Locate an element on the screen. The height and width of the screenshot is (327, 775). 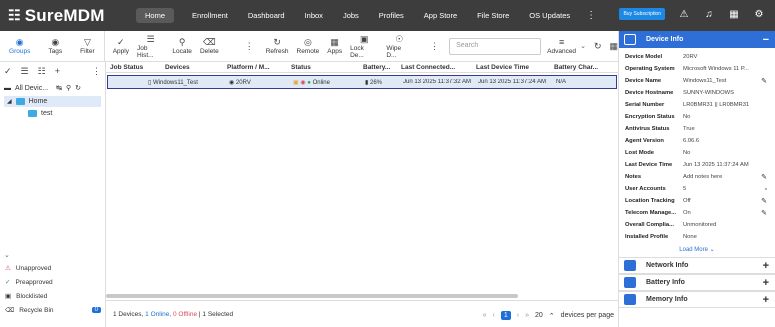
info-row: Lost Mode No is located at coordinates (658, 153).